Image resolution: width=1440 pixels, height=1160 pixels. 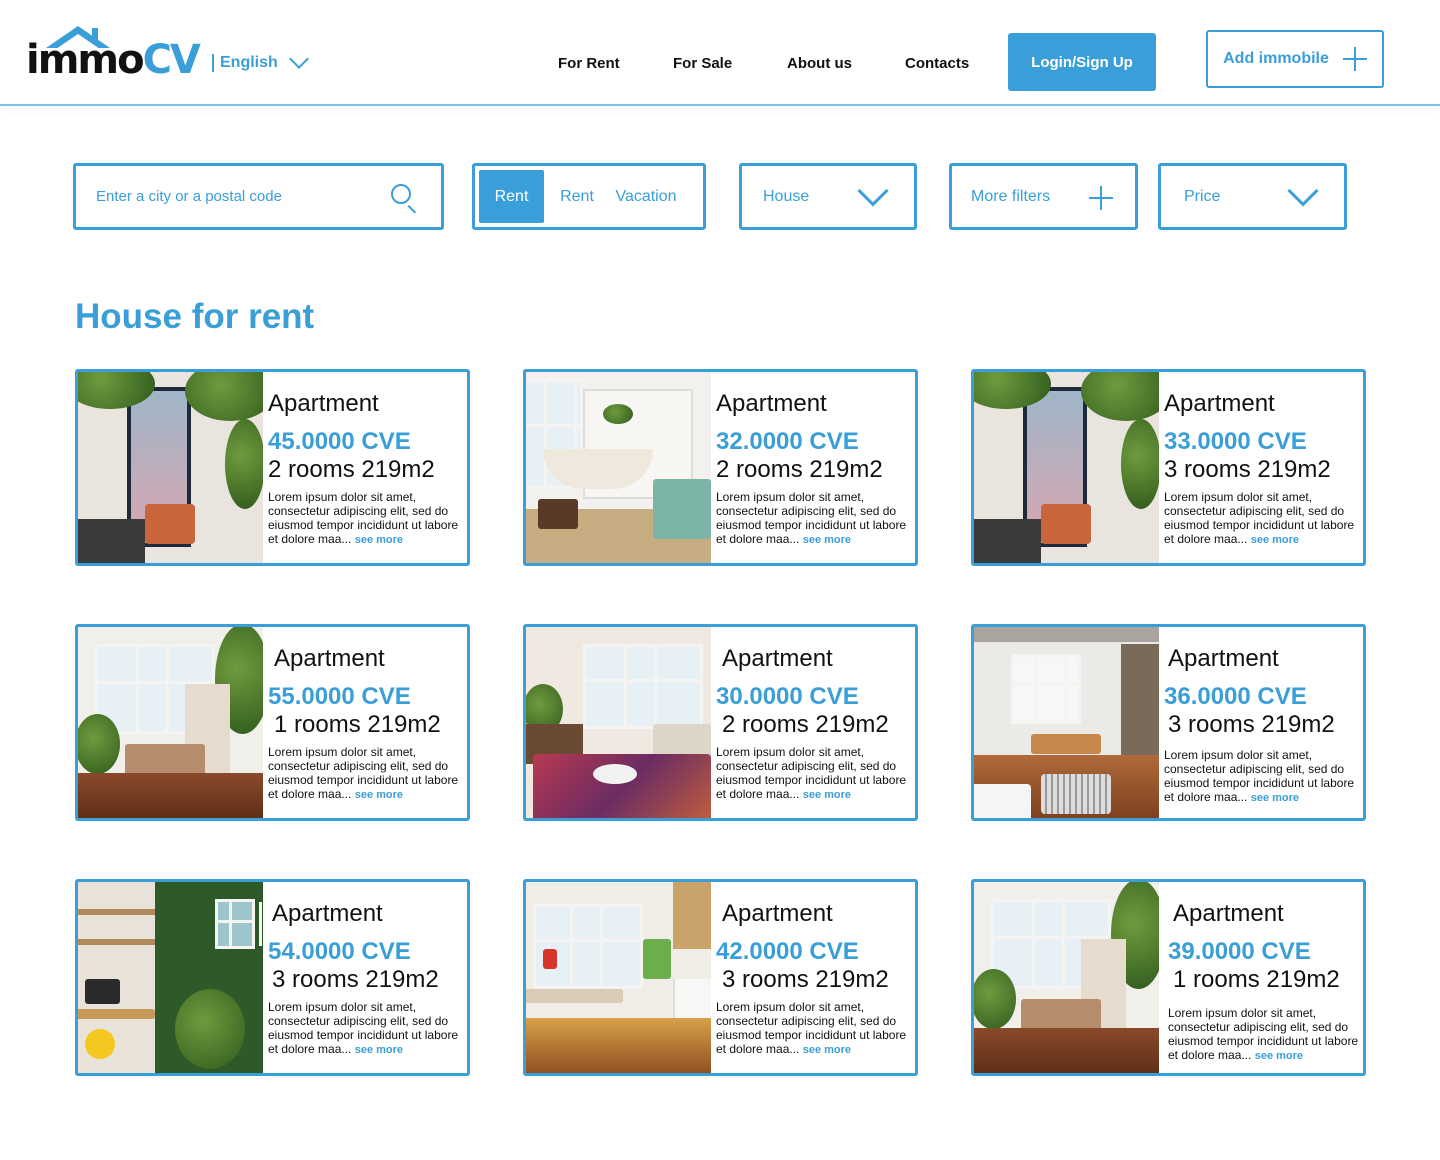 I want to click on listing-price: 33.0000 CVE, so click(x=1235, y=441).